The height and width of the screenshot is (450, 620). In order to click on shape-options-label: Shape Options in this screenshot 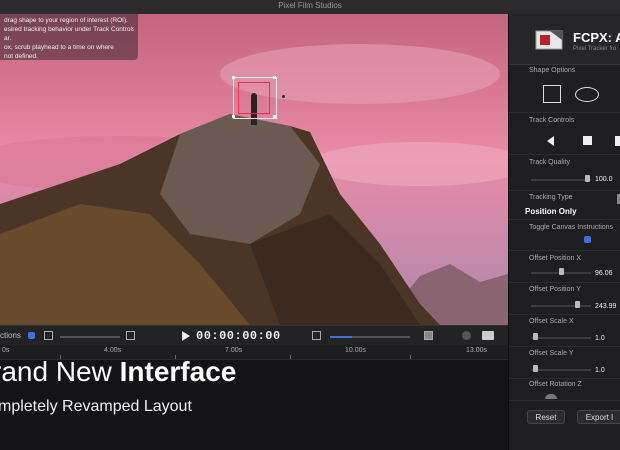, I will do `click(552, 70)`.